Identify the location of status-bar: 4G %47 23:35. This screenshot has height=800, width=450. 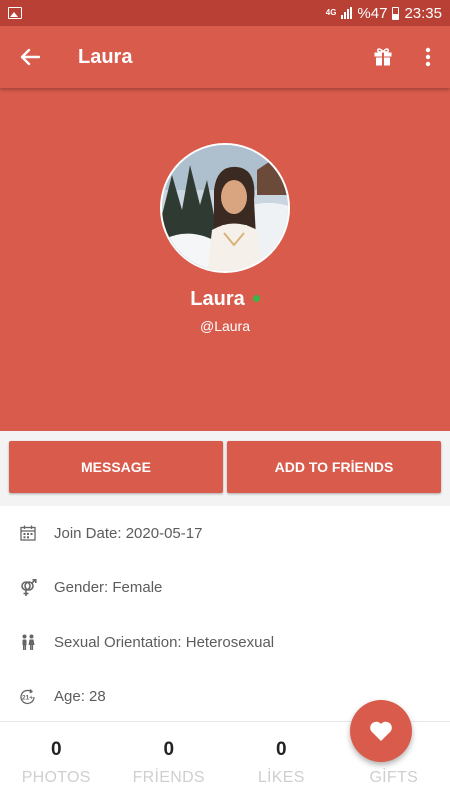
(225, 13).